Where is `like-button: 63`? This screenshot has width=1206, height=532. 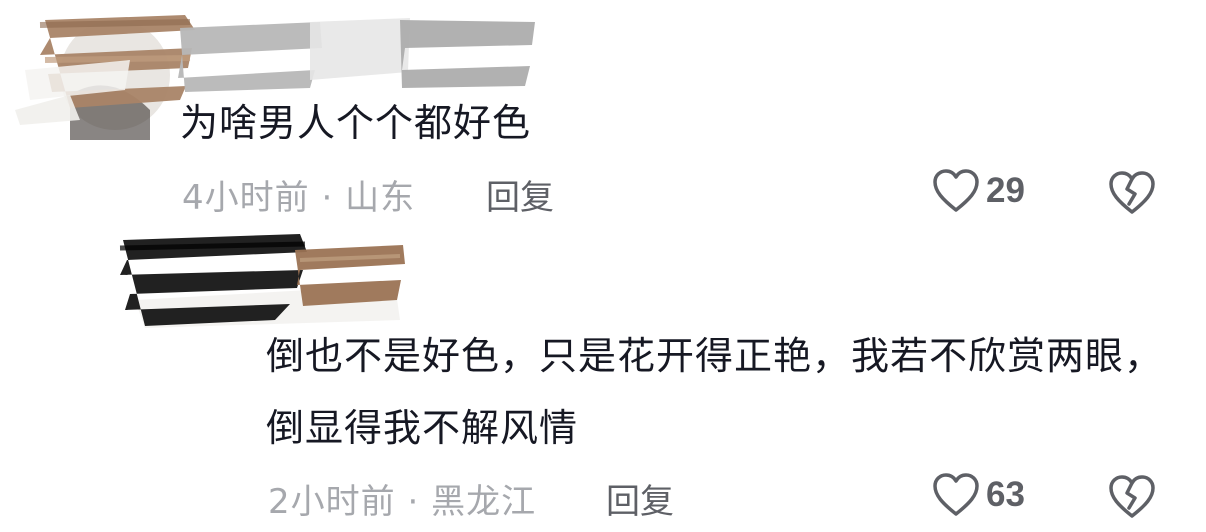
like-button: 63 is located at coordinates (978, 495).